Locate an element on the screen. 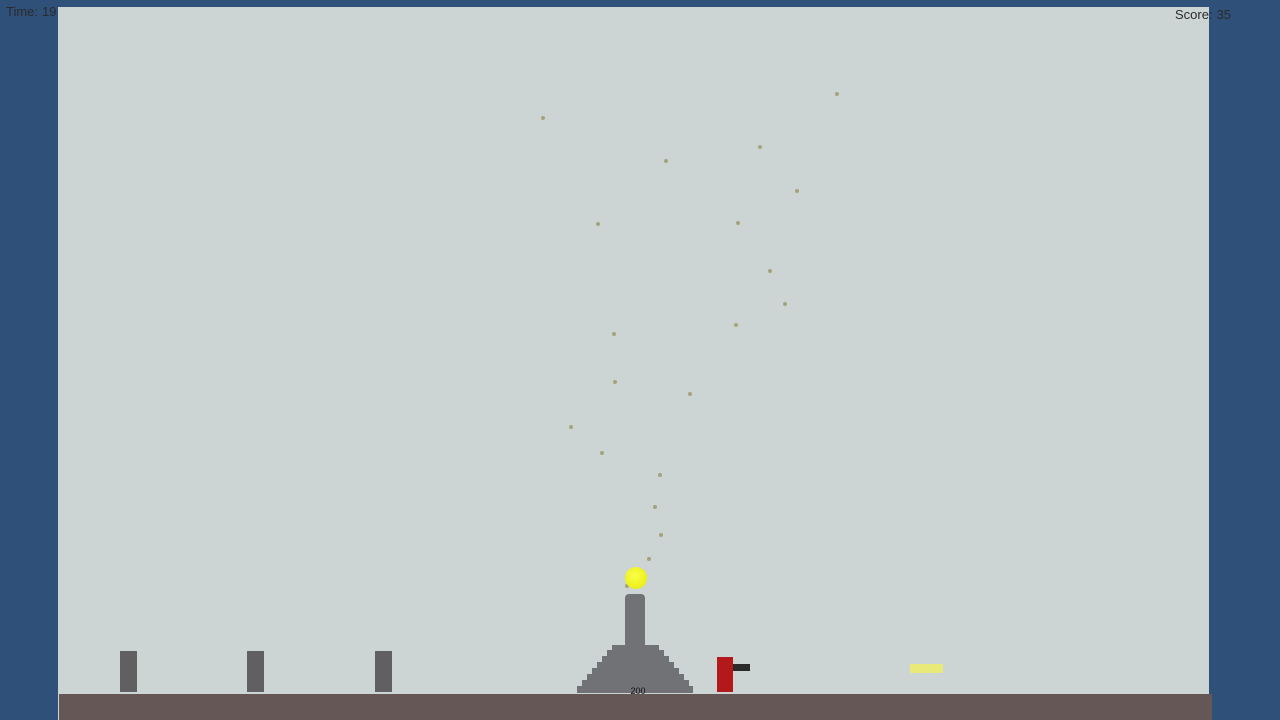 The width and height of the screenshot is (1280, 720). pickup-item is located at coordinates (926, 668).